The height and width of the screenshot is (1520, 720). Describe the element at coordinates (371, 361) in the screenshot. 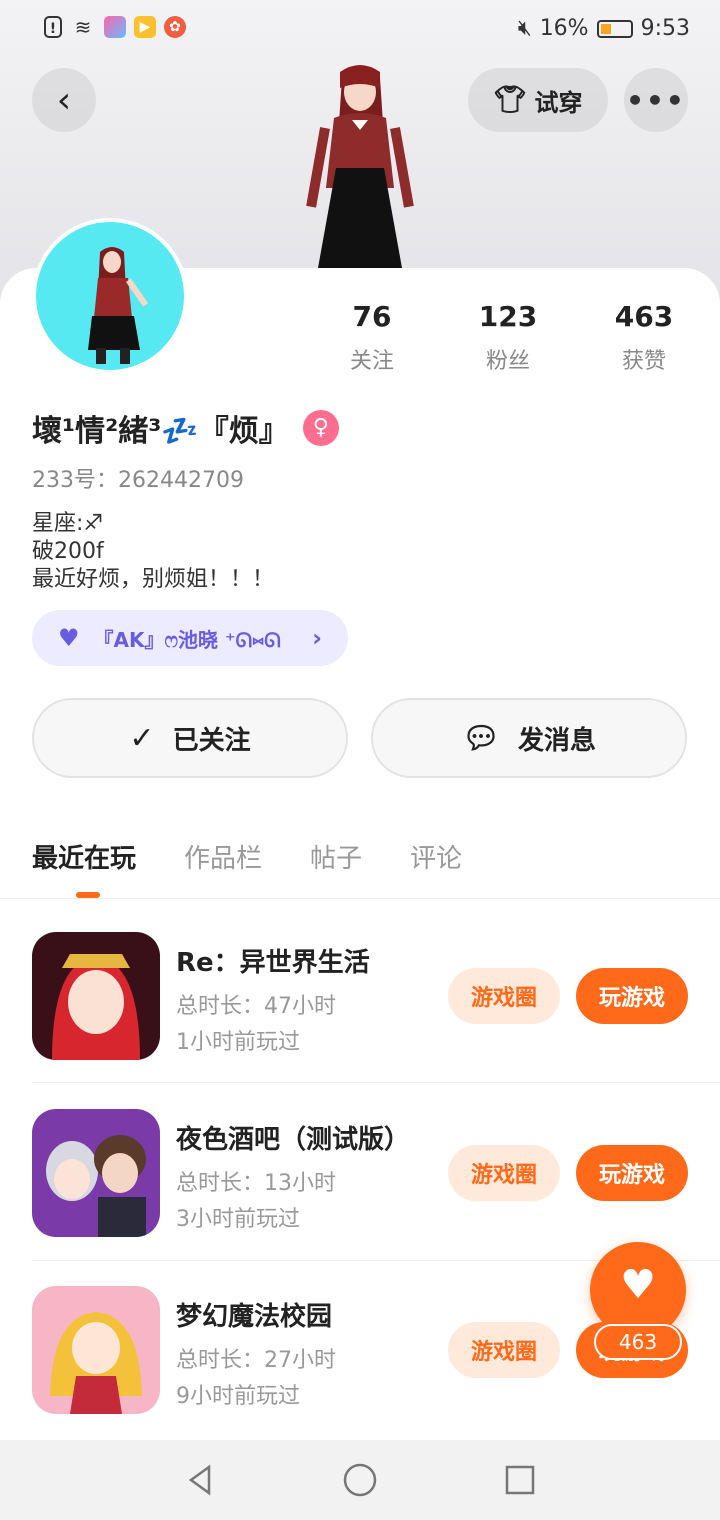

I see `following-label: 关注` at that location.